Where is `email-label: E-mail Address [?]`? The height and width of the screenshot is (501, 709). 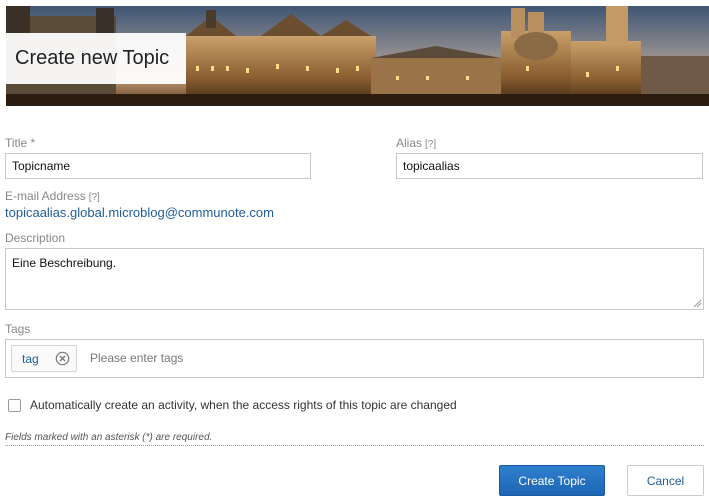
email-label: E-mail Address [?] is located at coordinates (52, 196).